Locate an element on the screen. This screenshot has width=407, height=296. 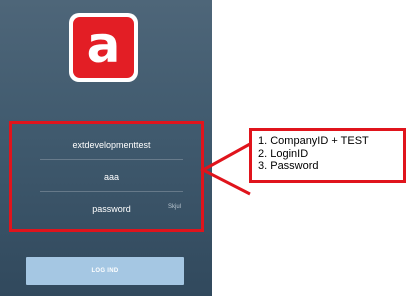
login-id-field: aaa is located at coordinates (111, 177).